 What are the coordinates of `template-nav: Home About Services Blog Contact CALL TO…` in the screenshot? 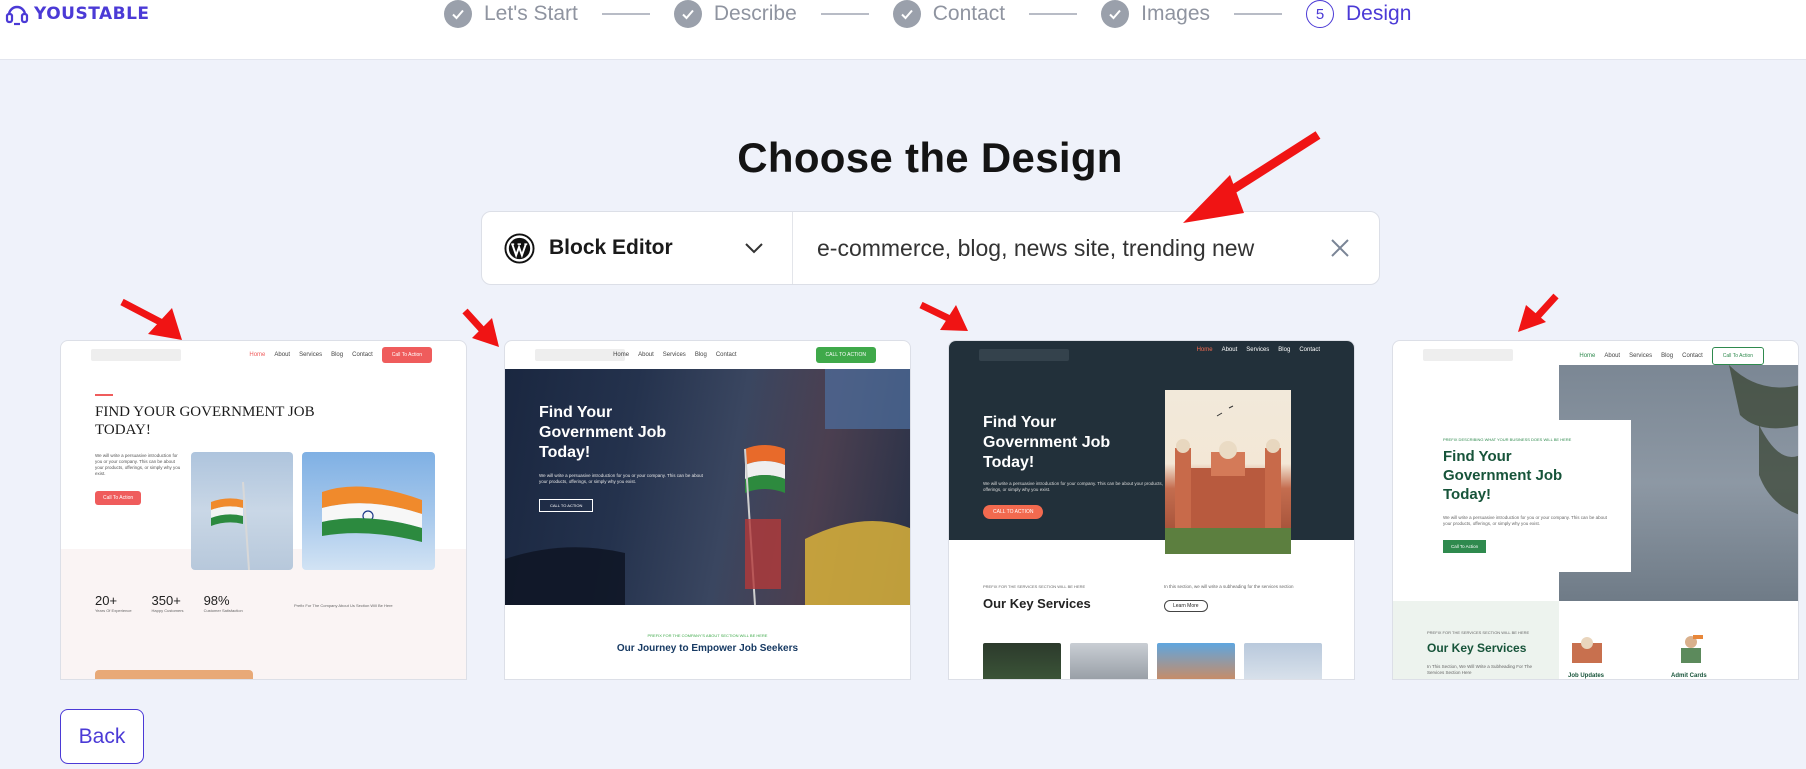 It's located at (744, 355).